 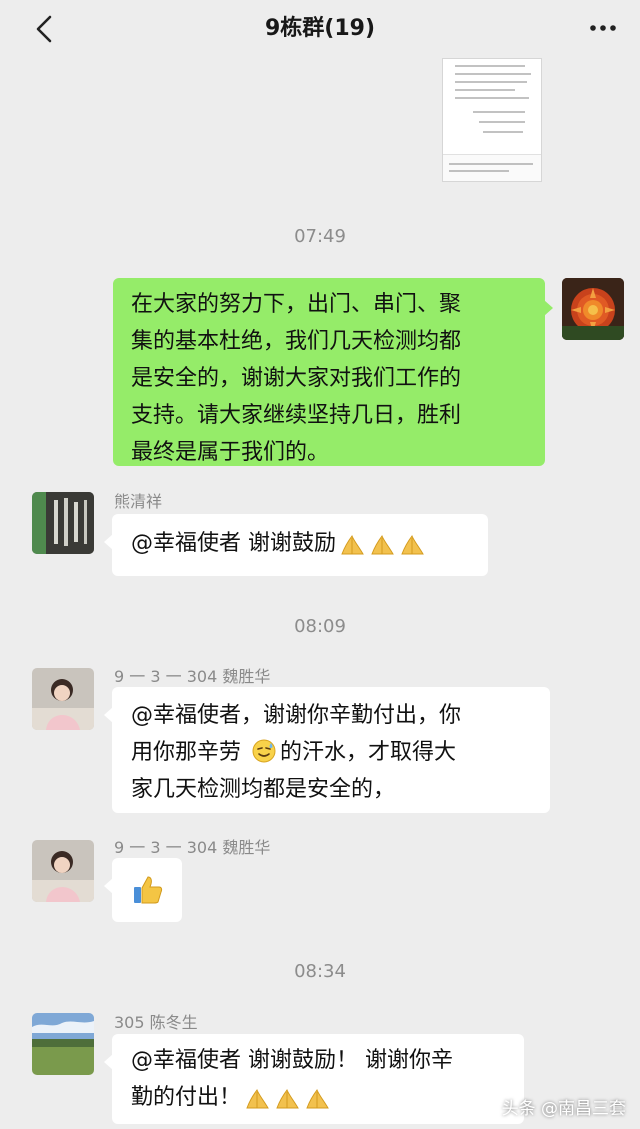 I want to click on more-dots-icon, so click(x=603, y=28).